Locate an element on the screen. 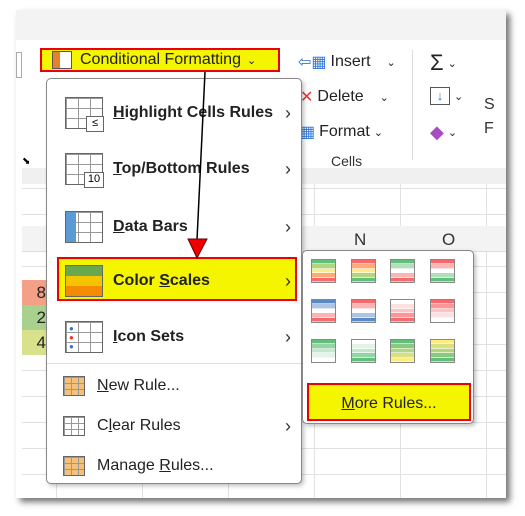 This screenshot has width=525, height=516. annotation-arrow is located at coordinates (197, 165).